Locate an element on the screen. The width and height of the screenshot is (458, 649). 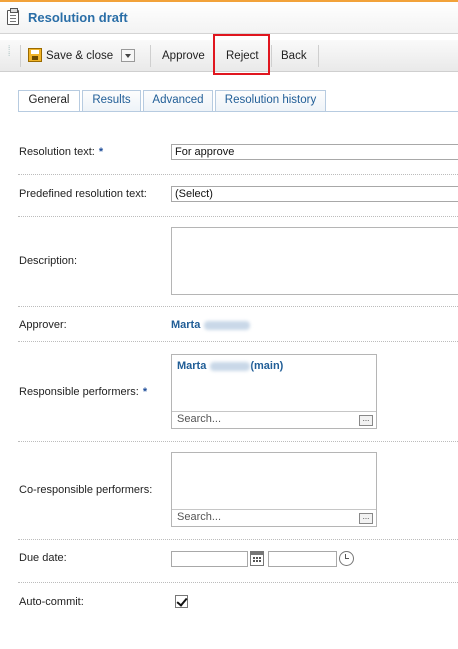
window-titlebar: Resolution draft is located at coordinates (229, 17).